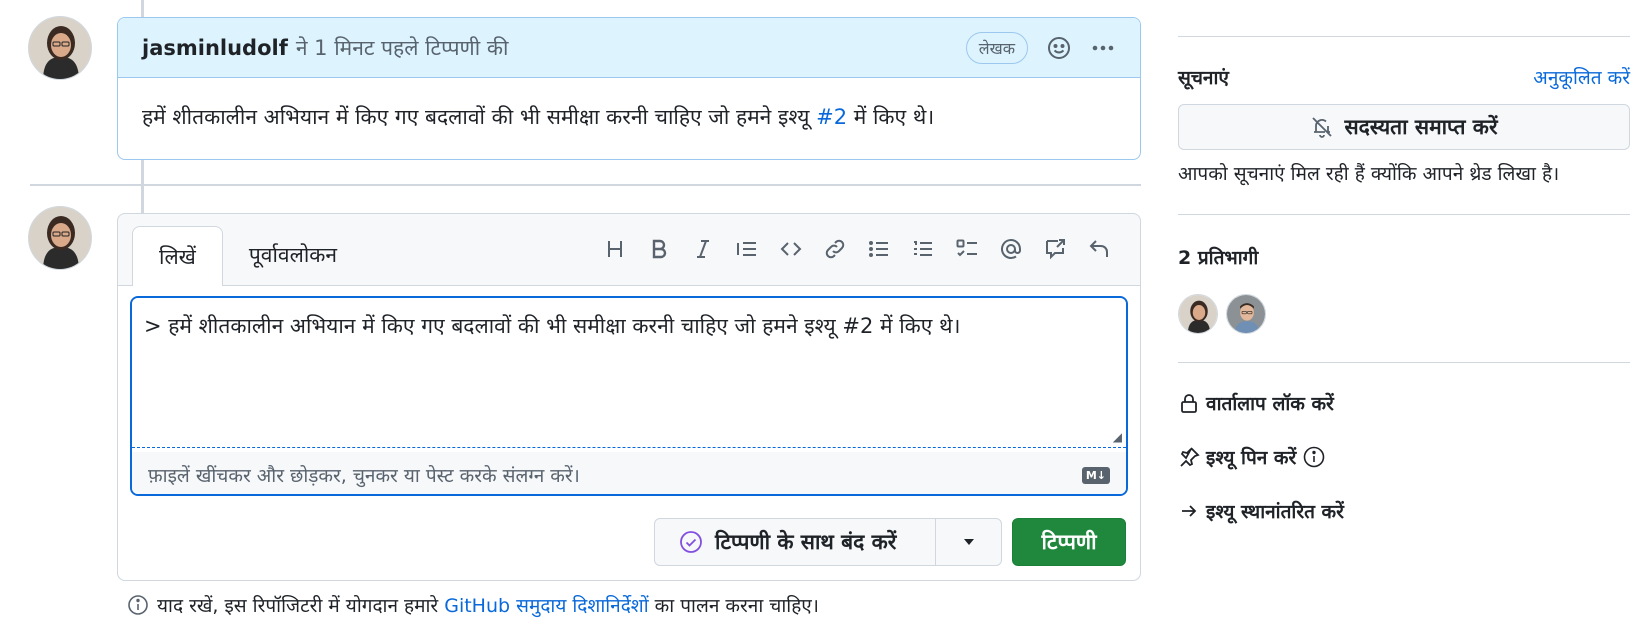 This screenshot has height=640, width=1636. I want to click on bell-slash-icon, so click(1322, 127).